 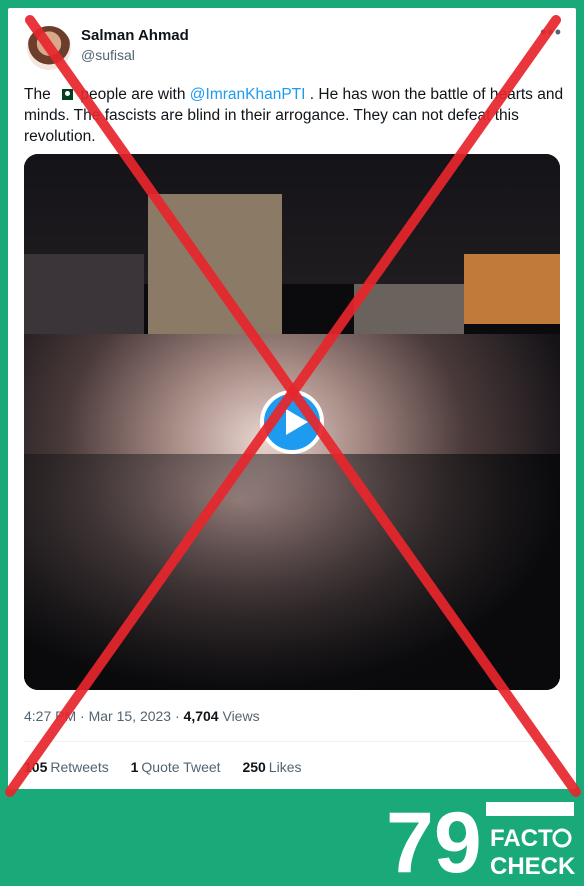 I want to click on retweets-label: Retweets, so click(x=79, y=767).